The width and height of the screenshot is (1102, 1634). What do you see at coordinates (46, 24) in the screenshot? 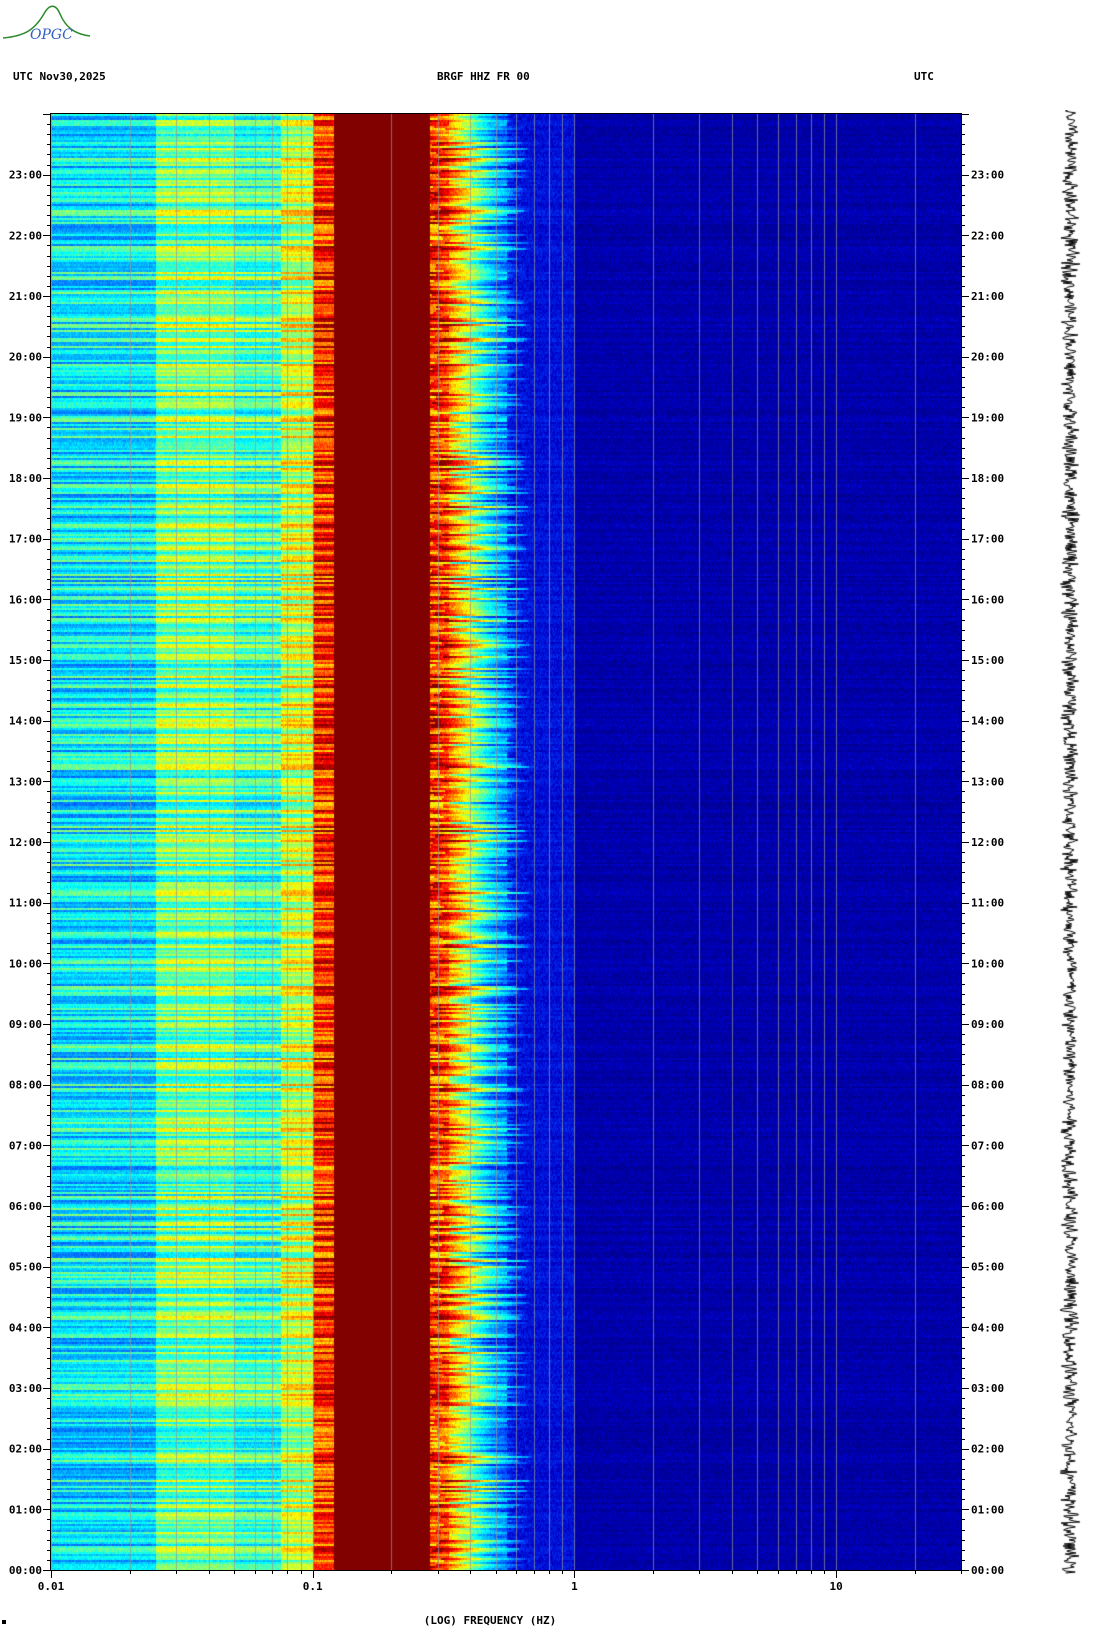
I see `opgc-logo: OPGC` at bounding box center [46, 24].